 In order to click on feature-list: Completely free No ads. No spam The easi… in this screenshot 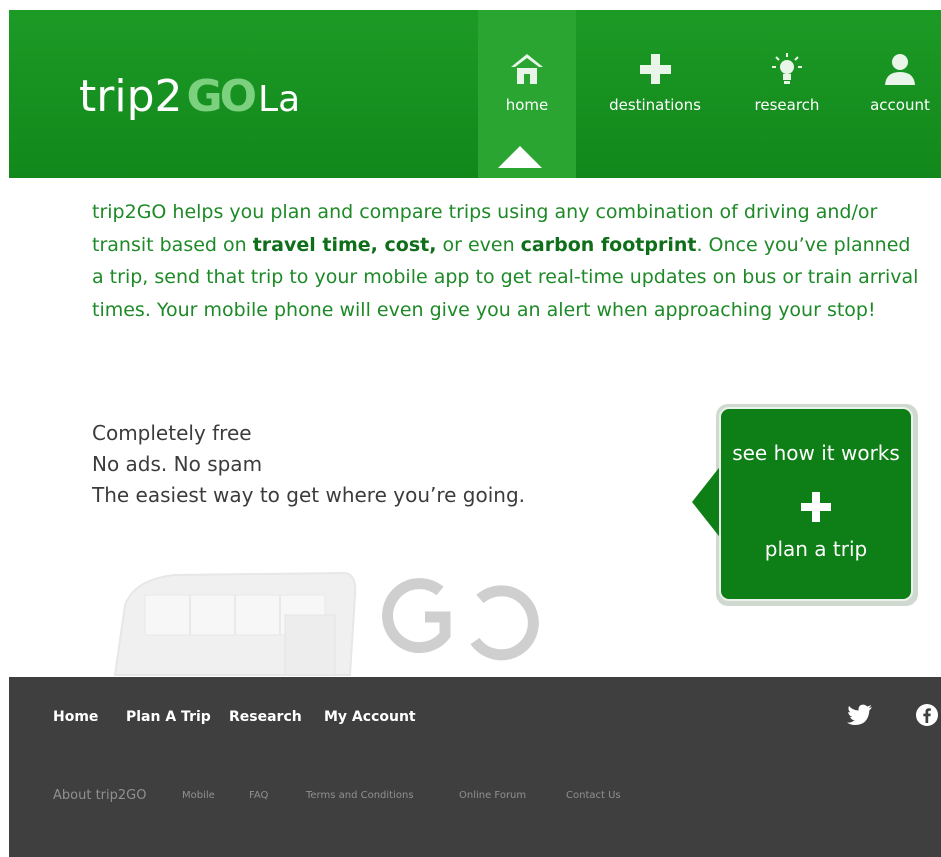, I will do `click(308, 464)`.